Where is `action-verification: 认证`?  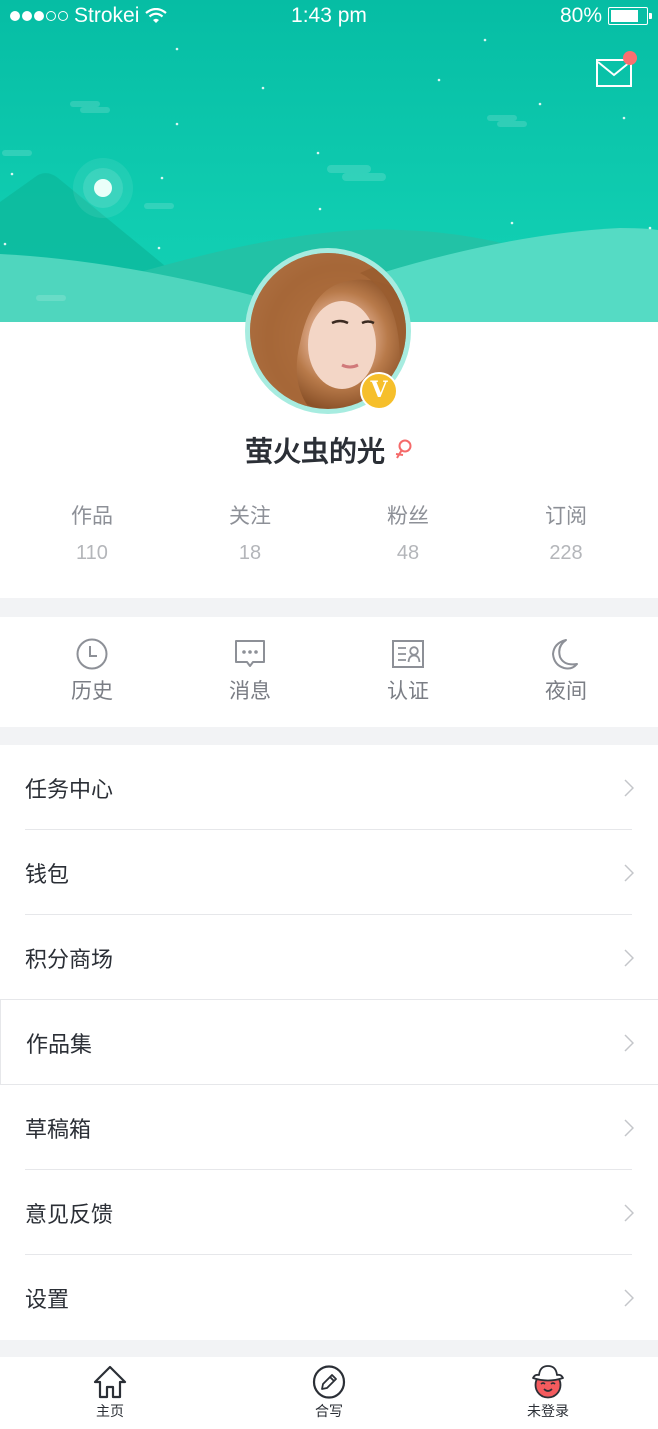
action-verification: 认证 is located at coordinates (408, 672).